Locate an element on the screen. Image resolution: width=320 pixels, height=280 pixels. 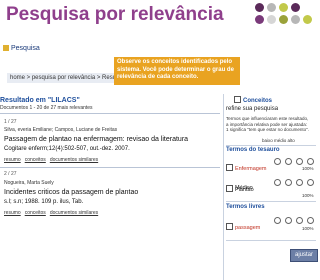
concepts-header: Conceitos is located at coordinates (253, 100).